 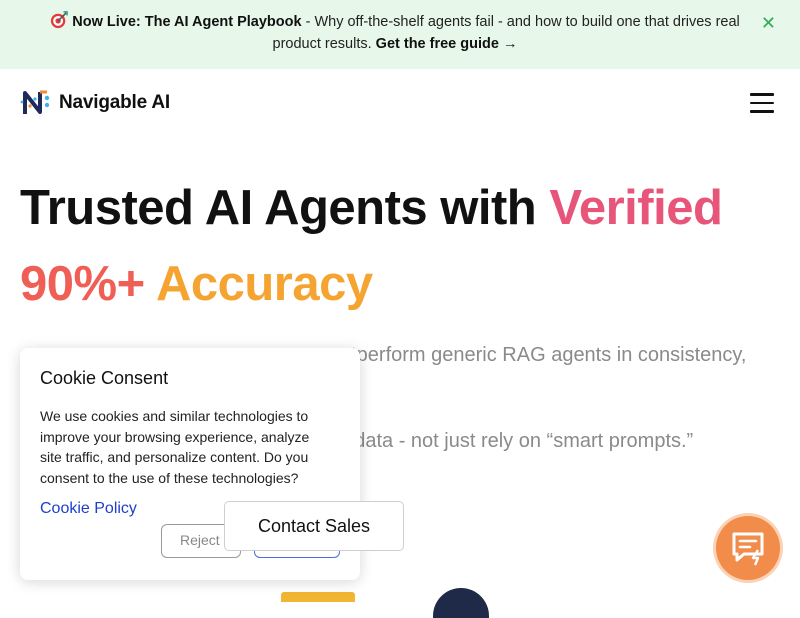 I want to click on target-icon, so click(x=60, y=20).